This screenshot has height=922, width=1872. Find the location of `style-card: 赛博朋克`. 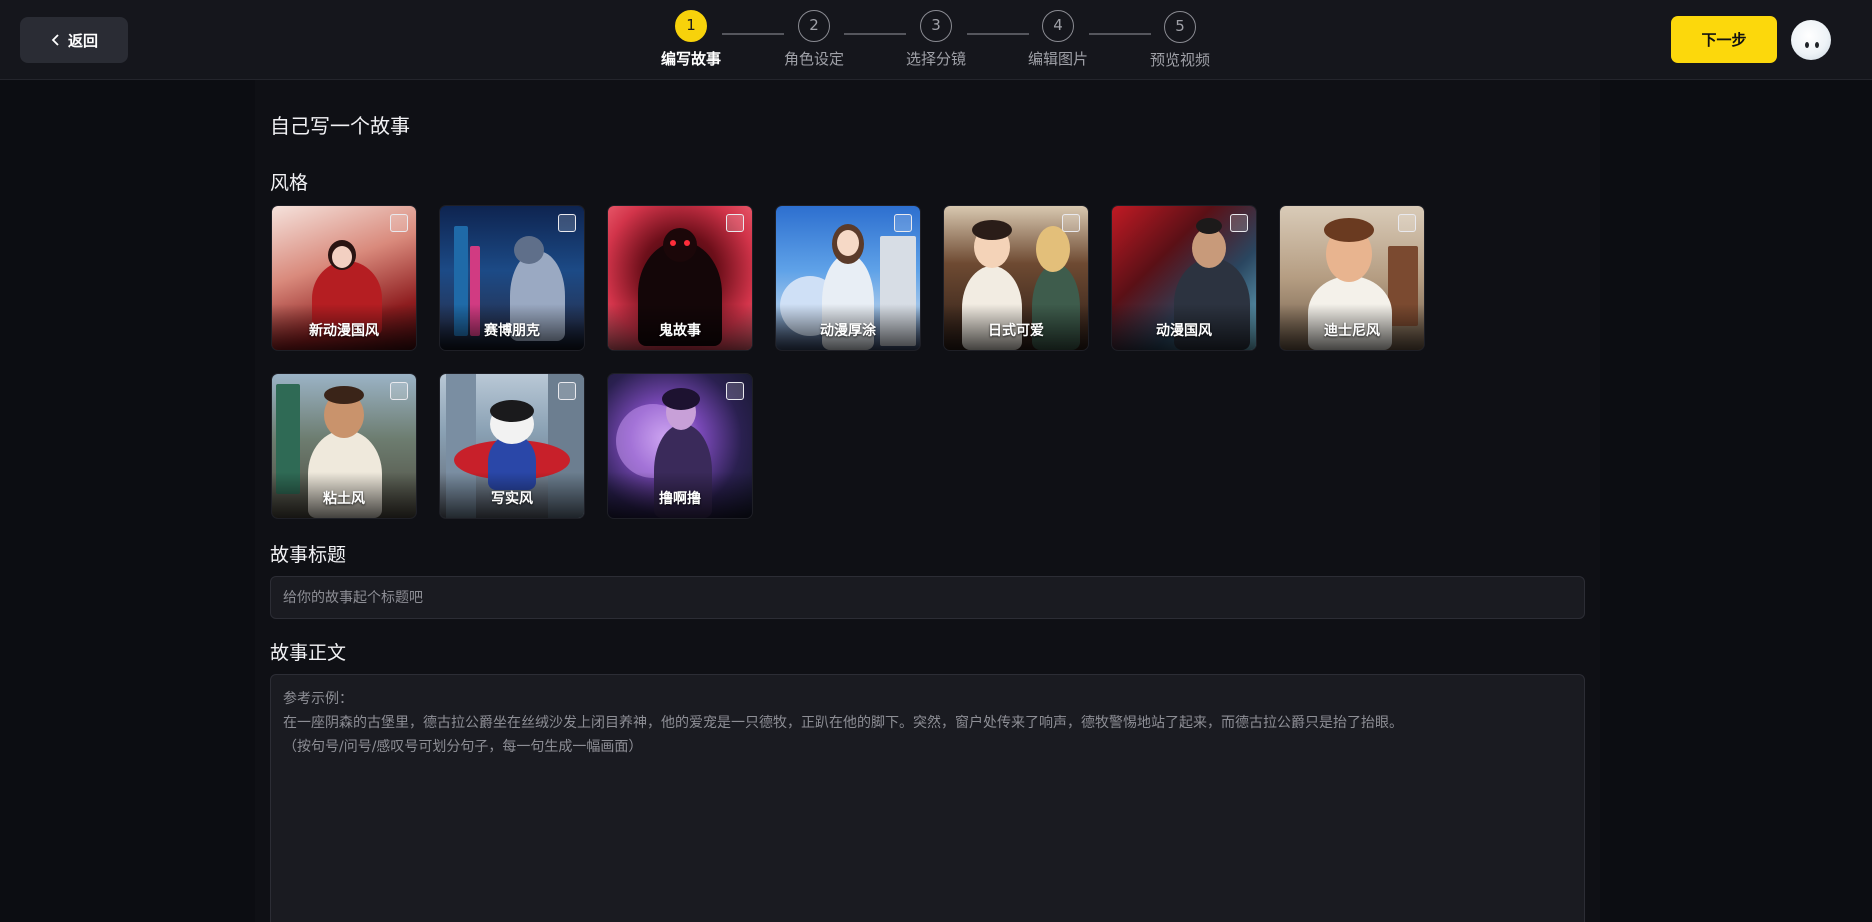

style-card: 赛博朋克 is located at coordinates (512, 278).